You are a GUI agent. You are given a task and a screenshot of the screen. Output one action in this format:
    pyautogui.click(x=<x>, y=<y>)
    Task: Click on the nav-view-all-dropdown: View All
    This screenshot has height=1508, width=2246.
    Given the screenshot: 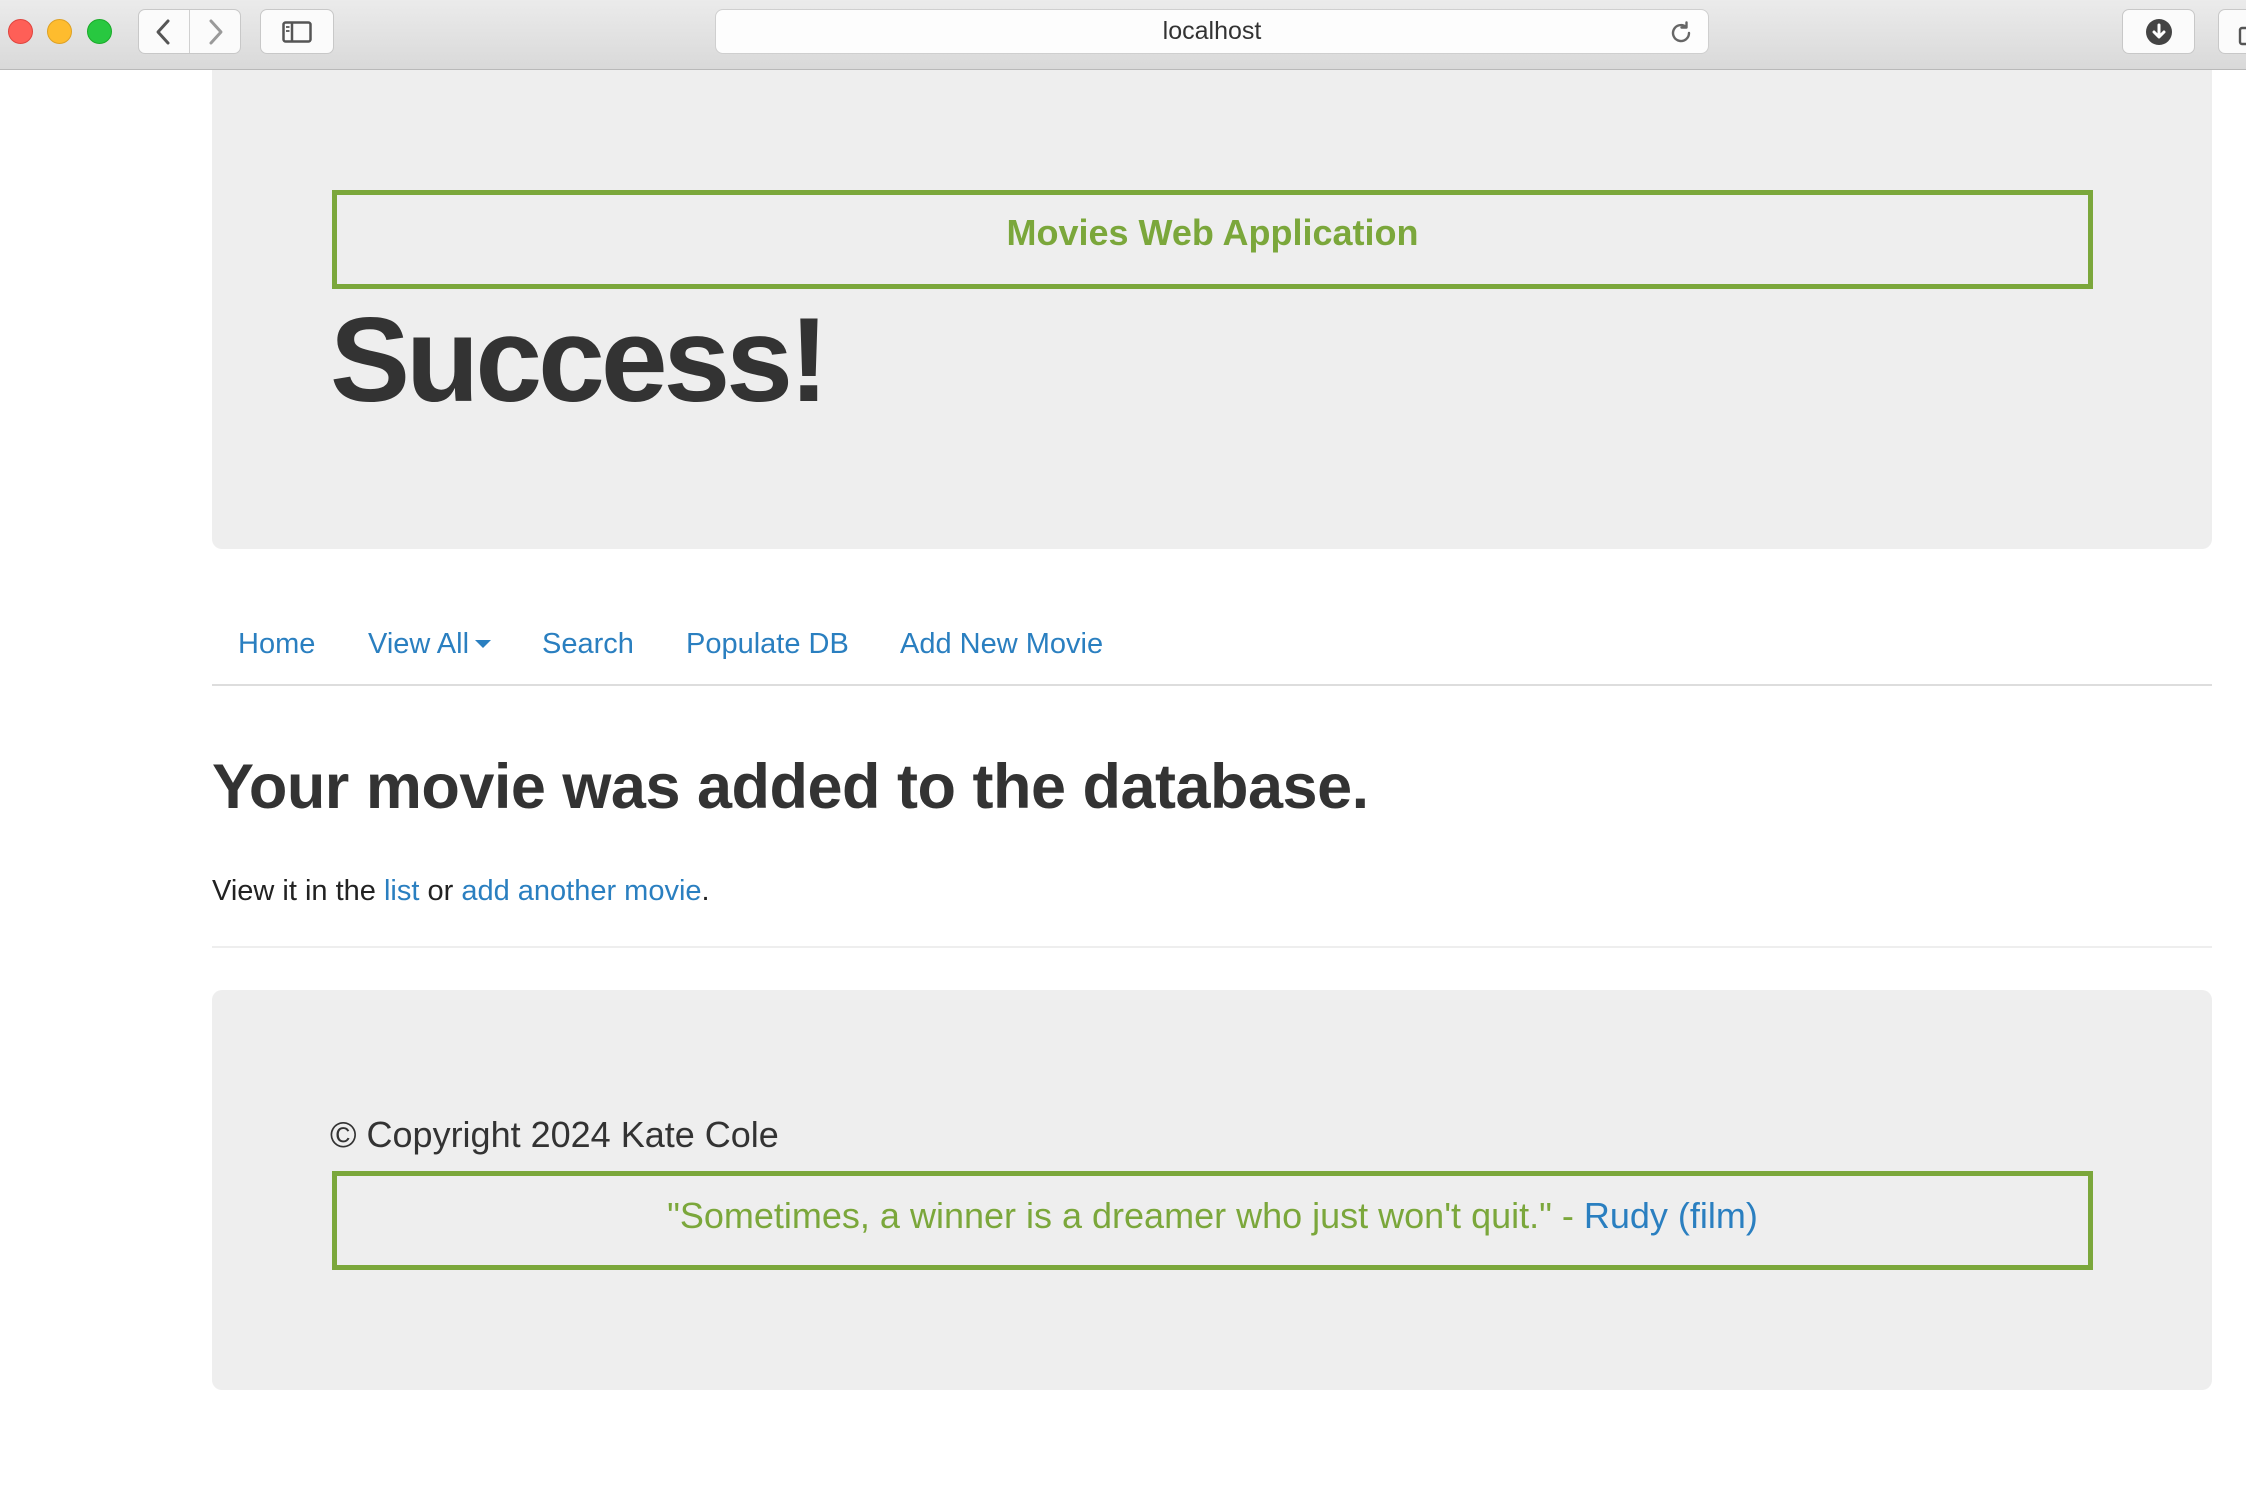 What is the action you would take?
    pyautogui.click(x=430, y=644)
    